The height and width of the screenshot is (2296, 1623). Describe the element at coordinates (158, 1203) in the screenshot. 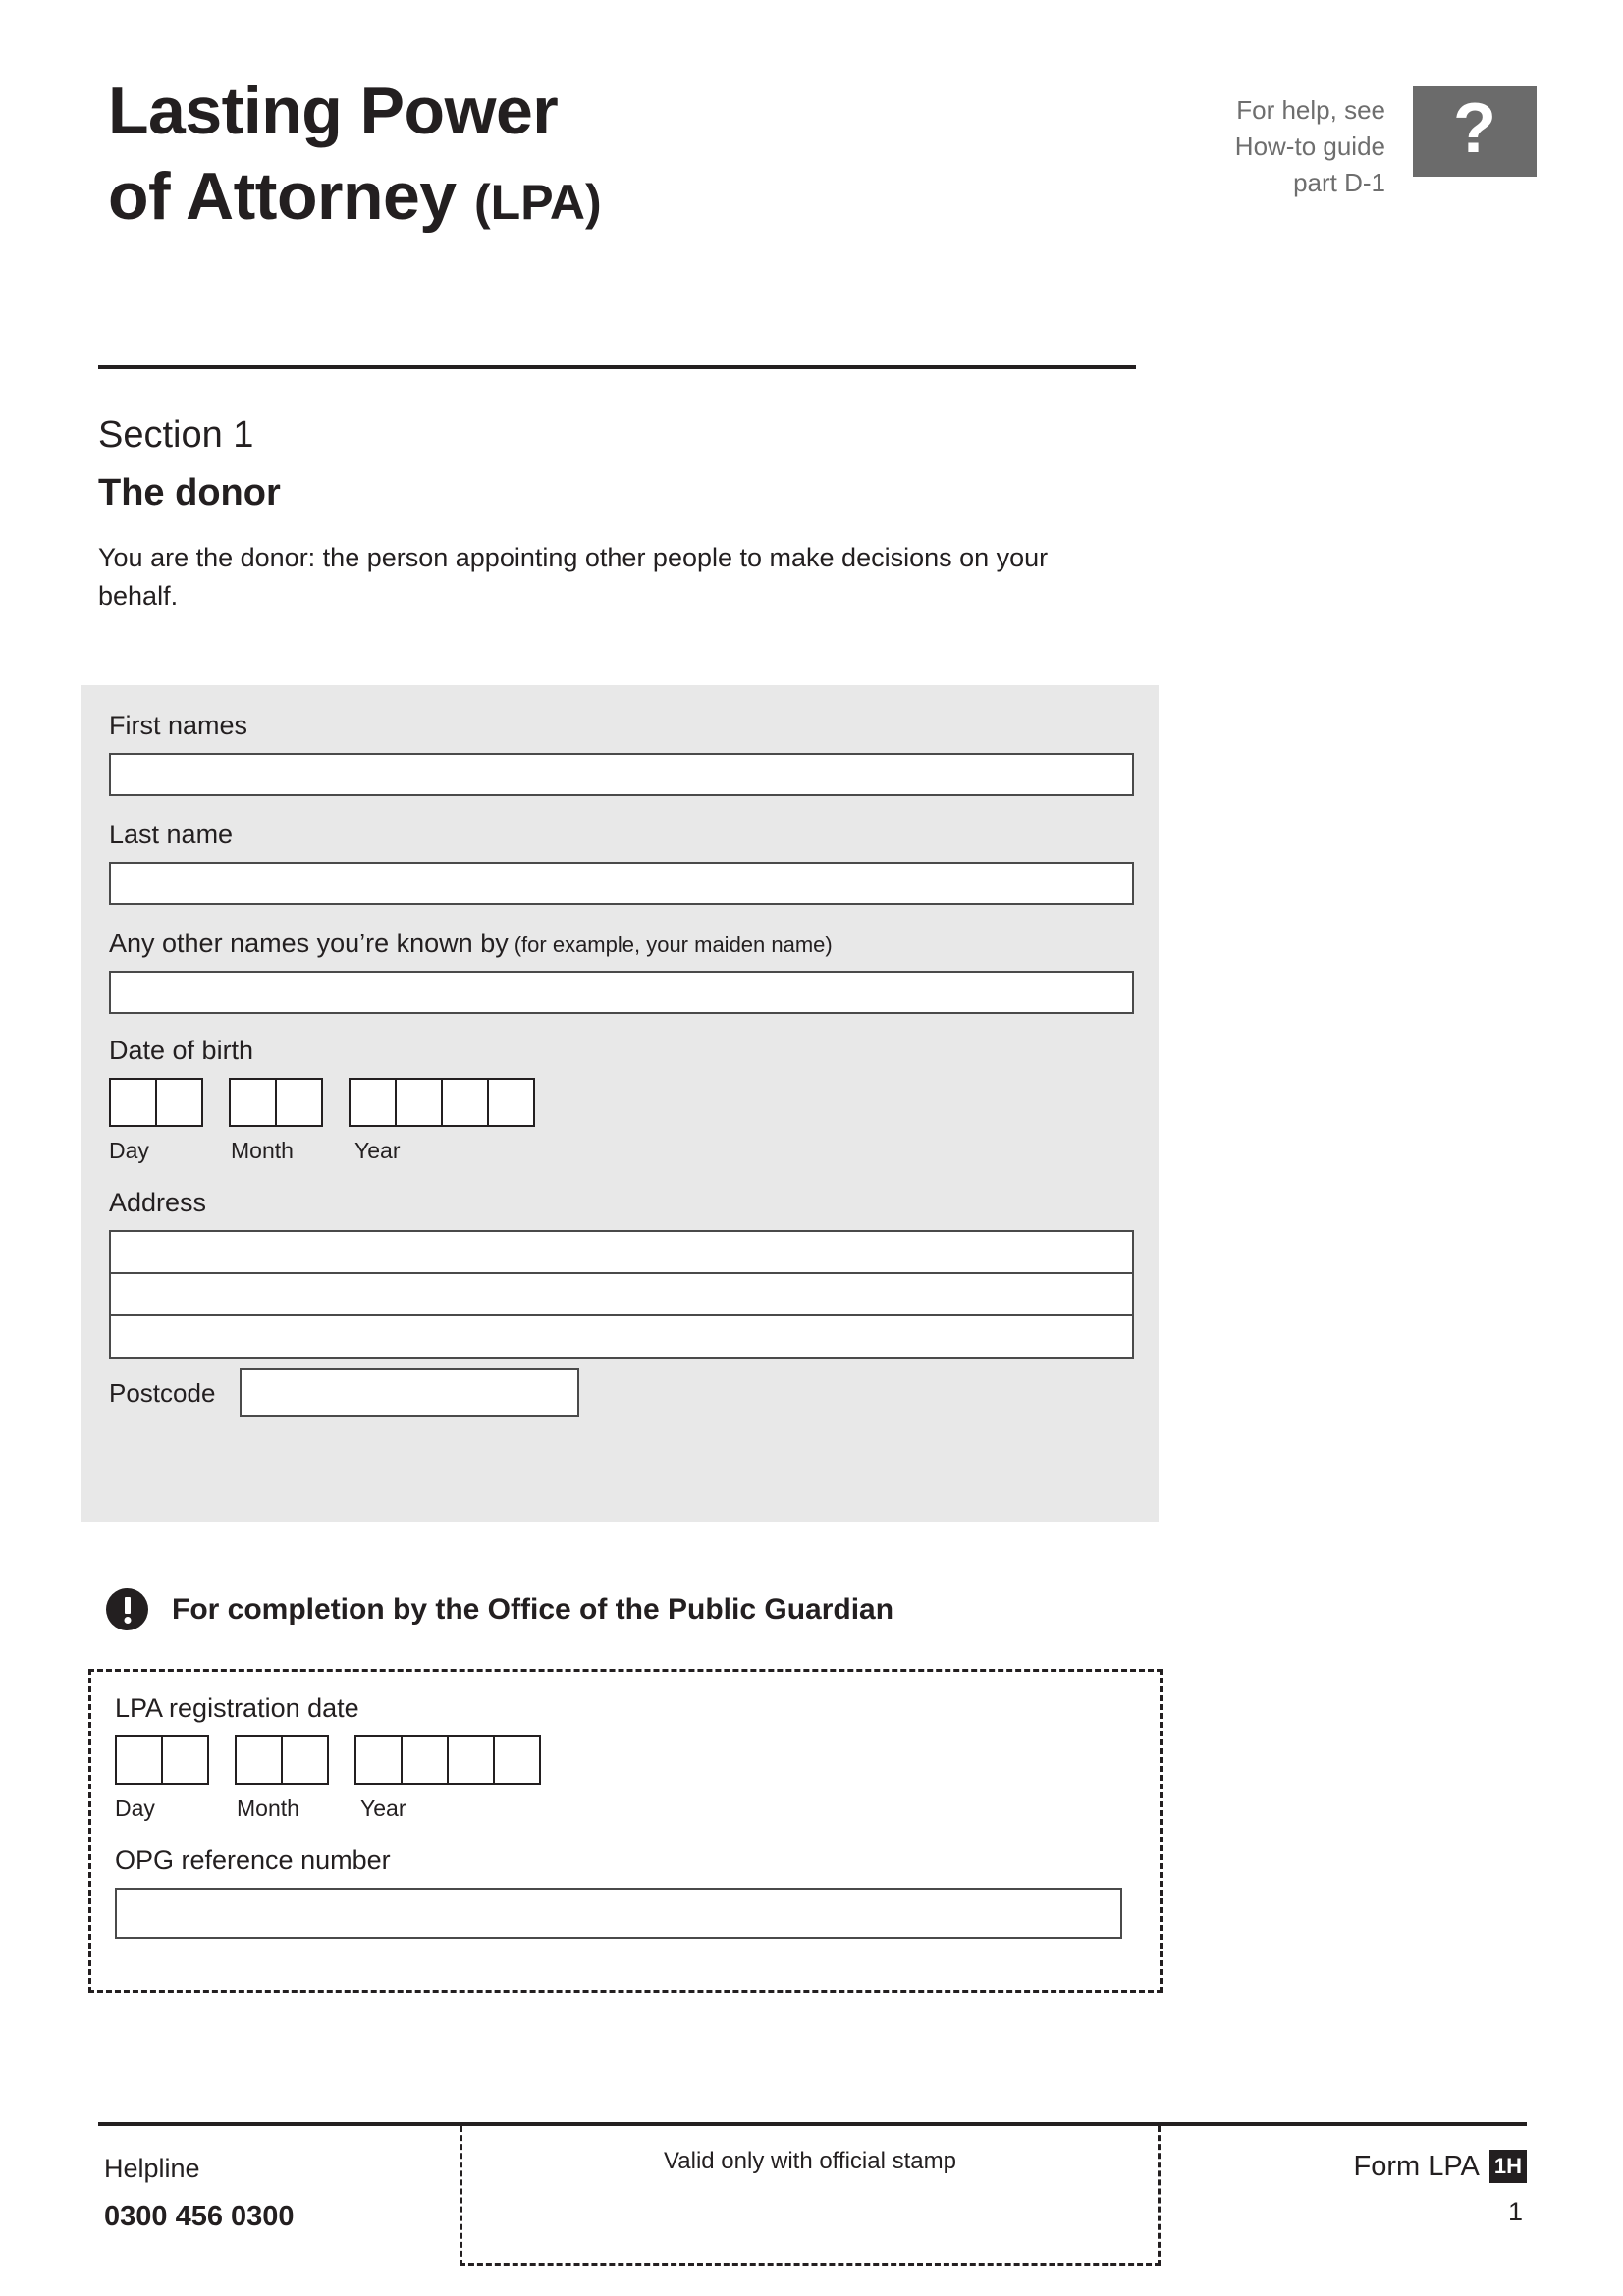

I see `address-label: Address` at that location.